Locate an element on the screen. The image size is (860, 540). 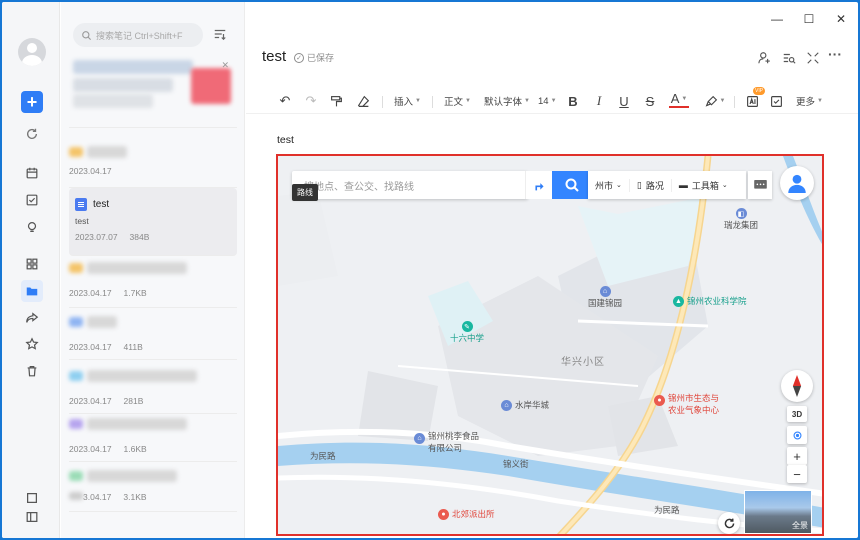
checkbox-icon is located at coordinates (776, 101).